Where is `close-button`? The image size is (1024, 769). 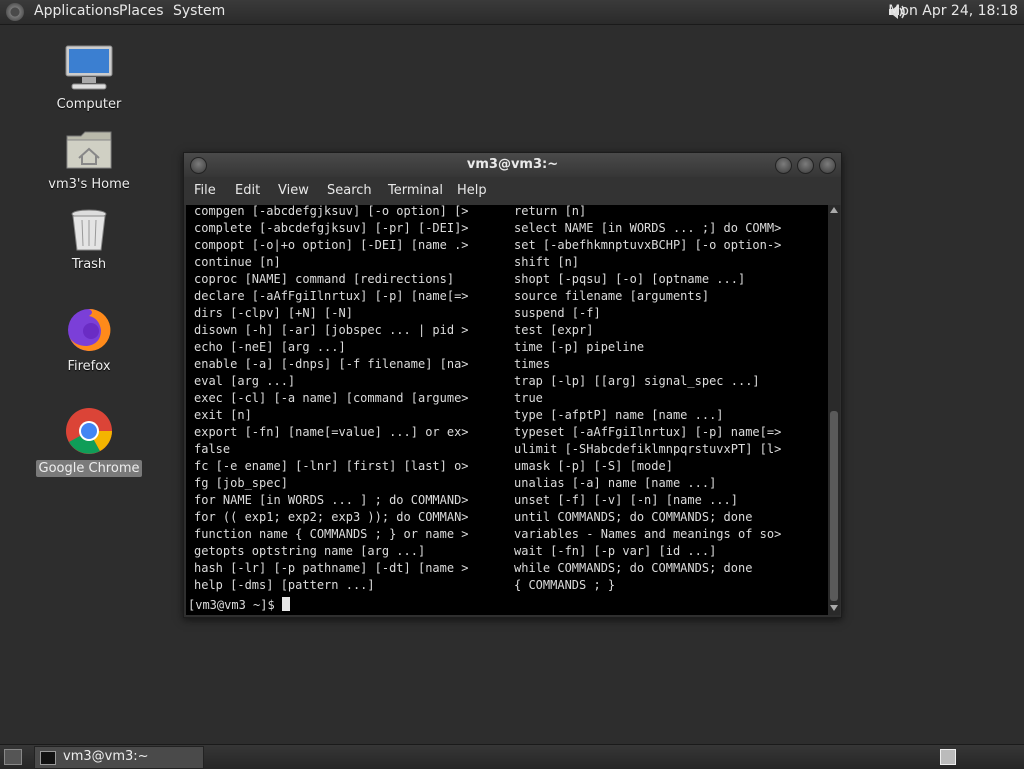
close-button is located at coordinates (827, 165).